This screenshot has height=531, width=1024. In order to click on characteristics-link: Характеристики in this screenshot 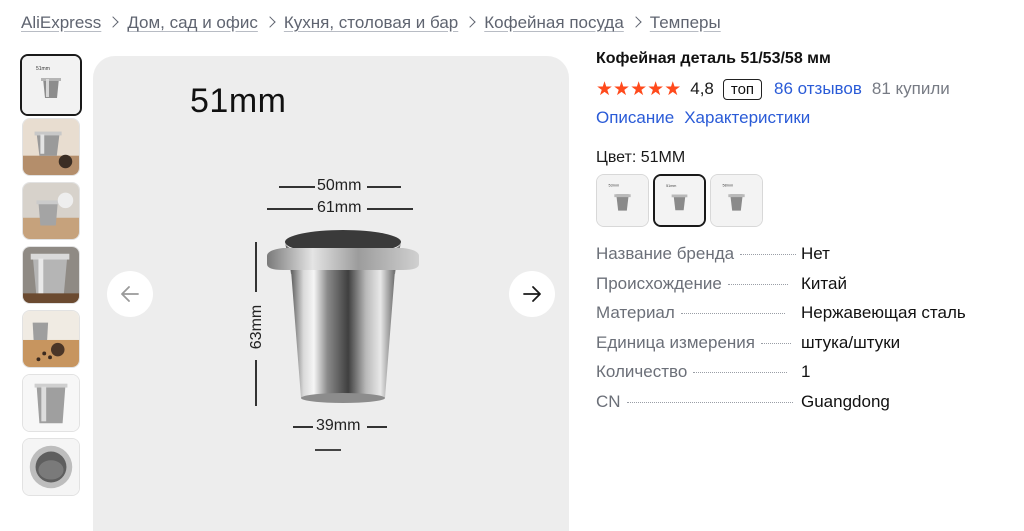, I will do `click(747, 118)`.